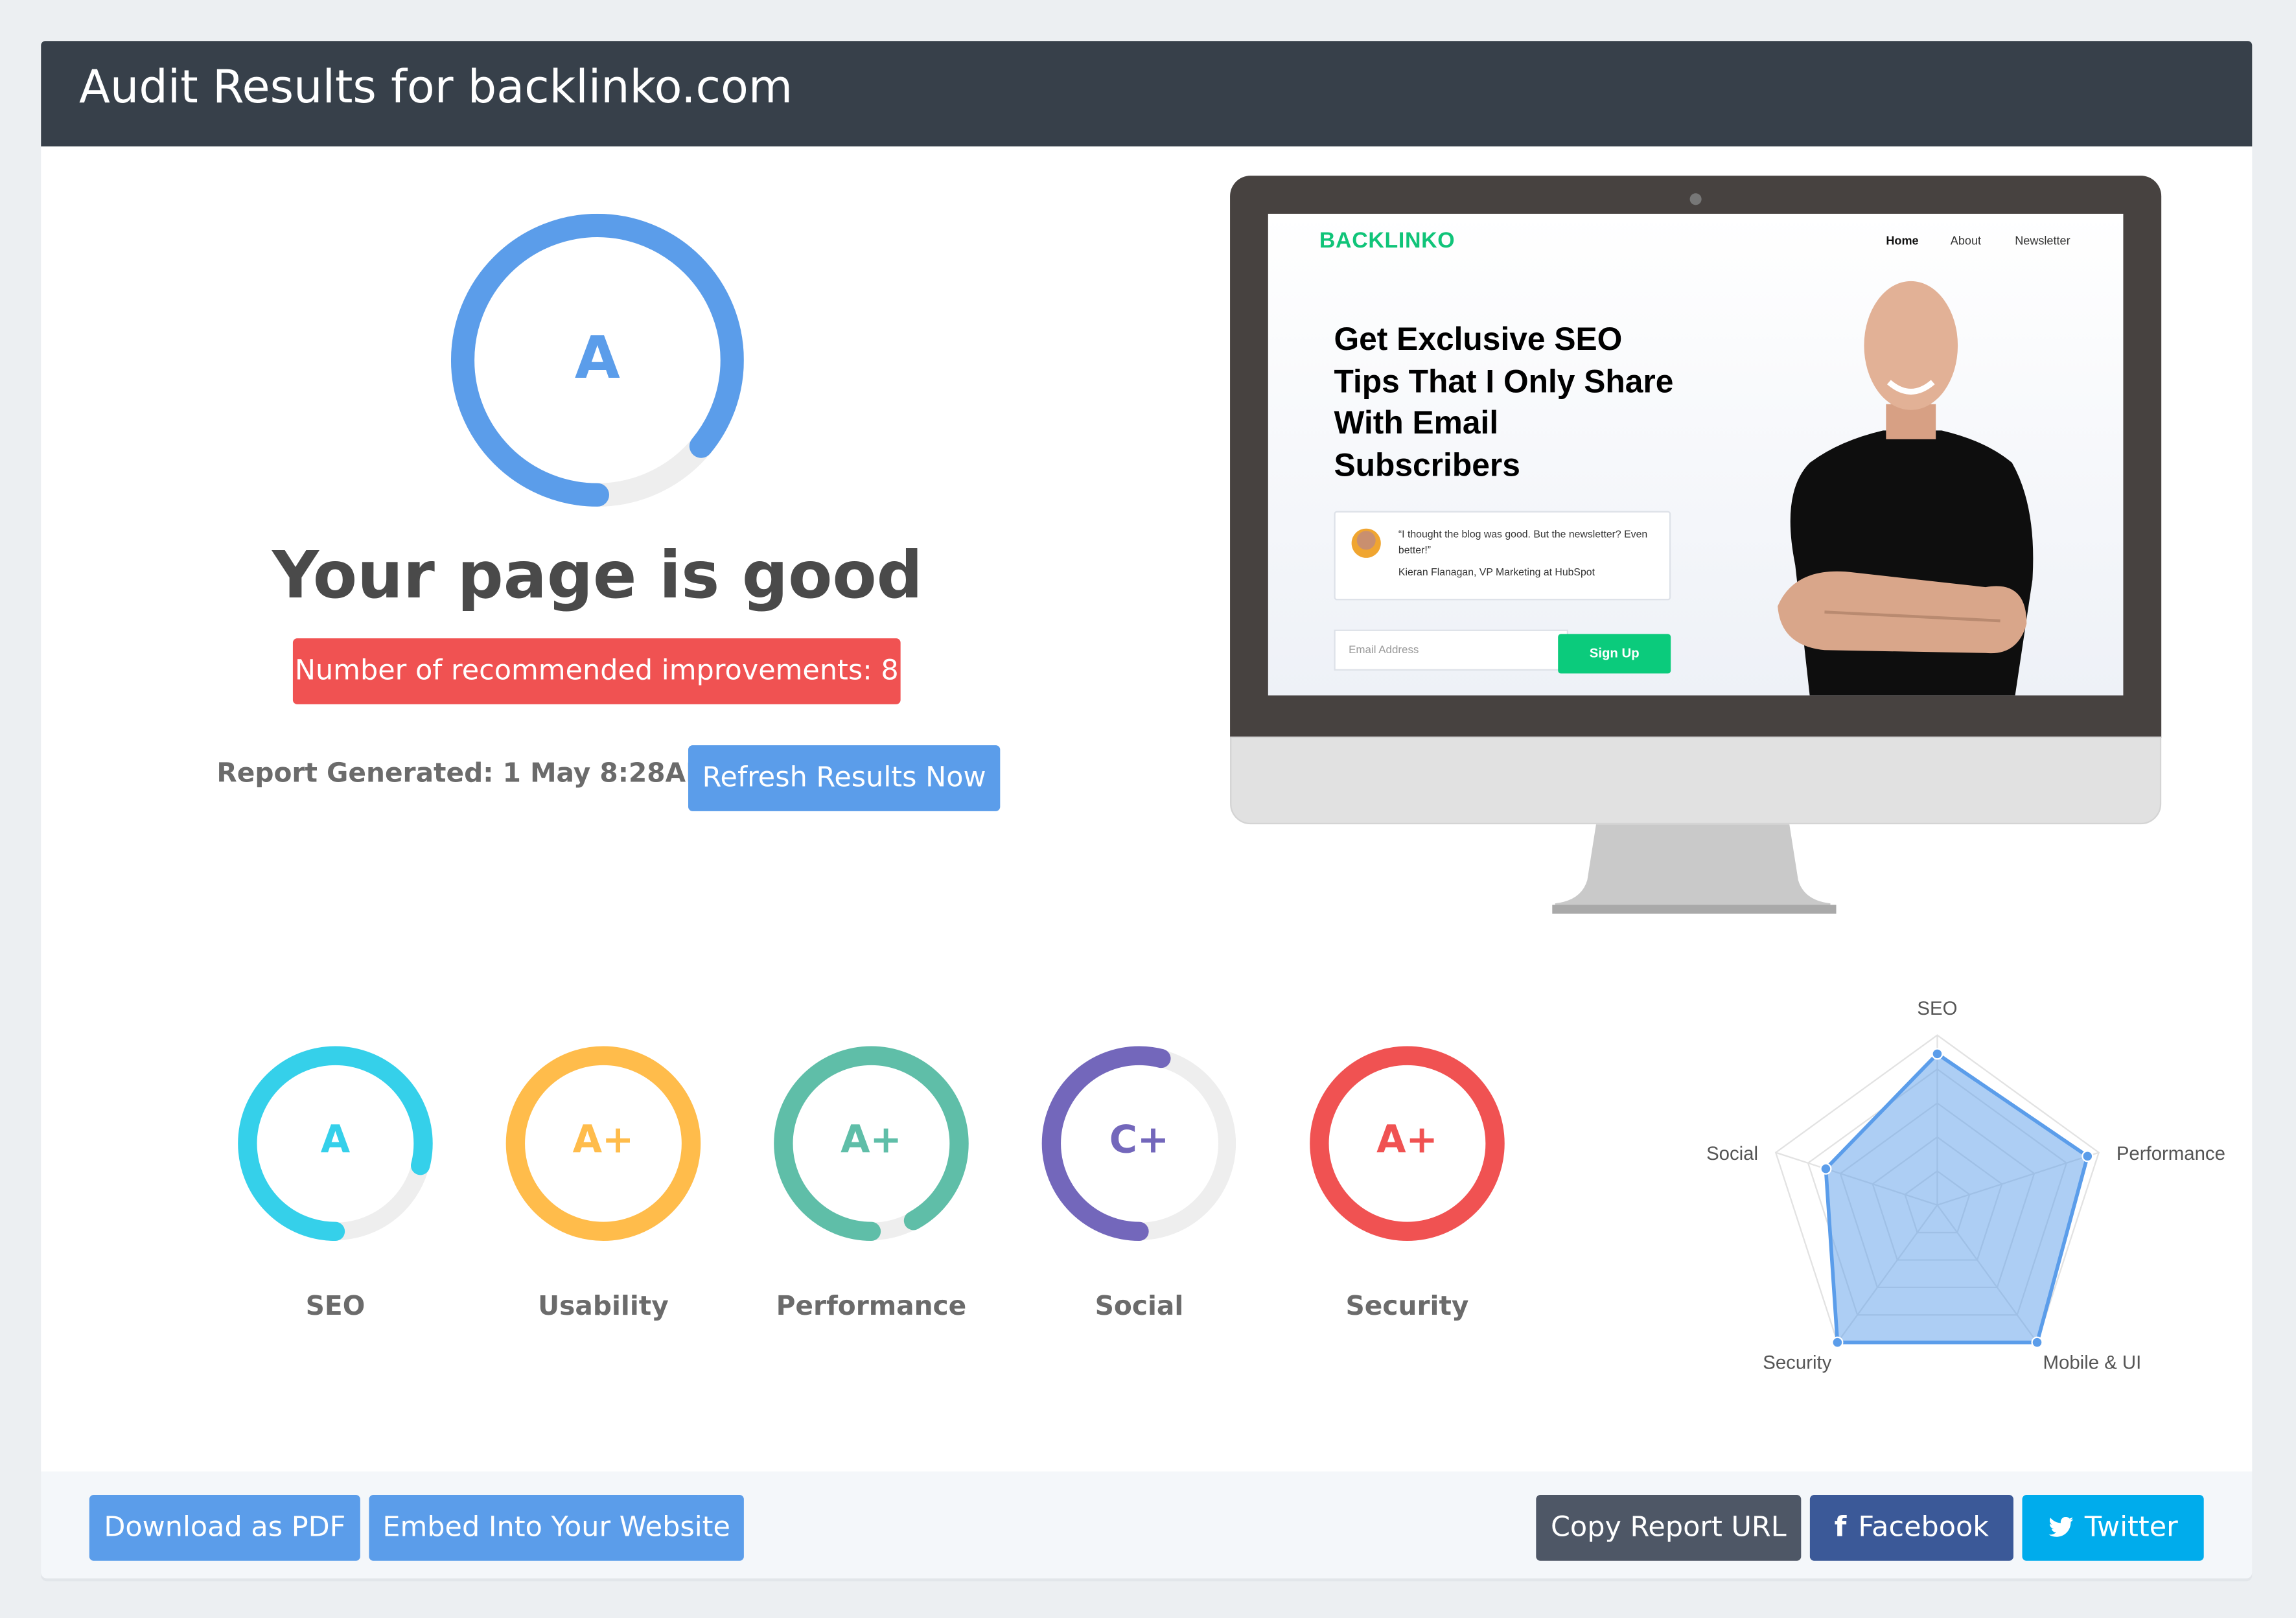  Describe the element at coordinates (1416, 422) in the screenshot. I see `headline-line: With Email` at that location.